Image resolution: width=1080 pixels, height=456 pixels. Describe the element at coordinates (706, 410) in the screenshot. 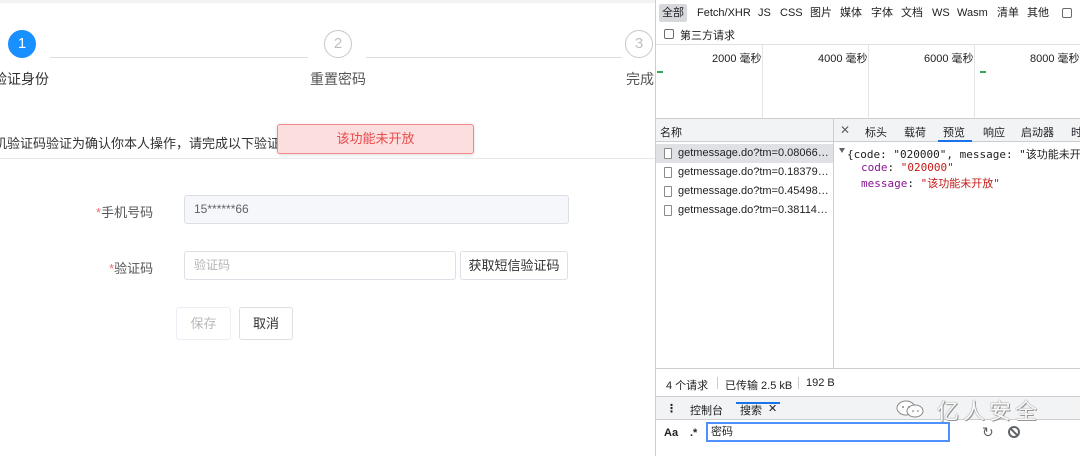

I see `tab-console: 控制台` at that location.